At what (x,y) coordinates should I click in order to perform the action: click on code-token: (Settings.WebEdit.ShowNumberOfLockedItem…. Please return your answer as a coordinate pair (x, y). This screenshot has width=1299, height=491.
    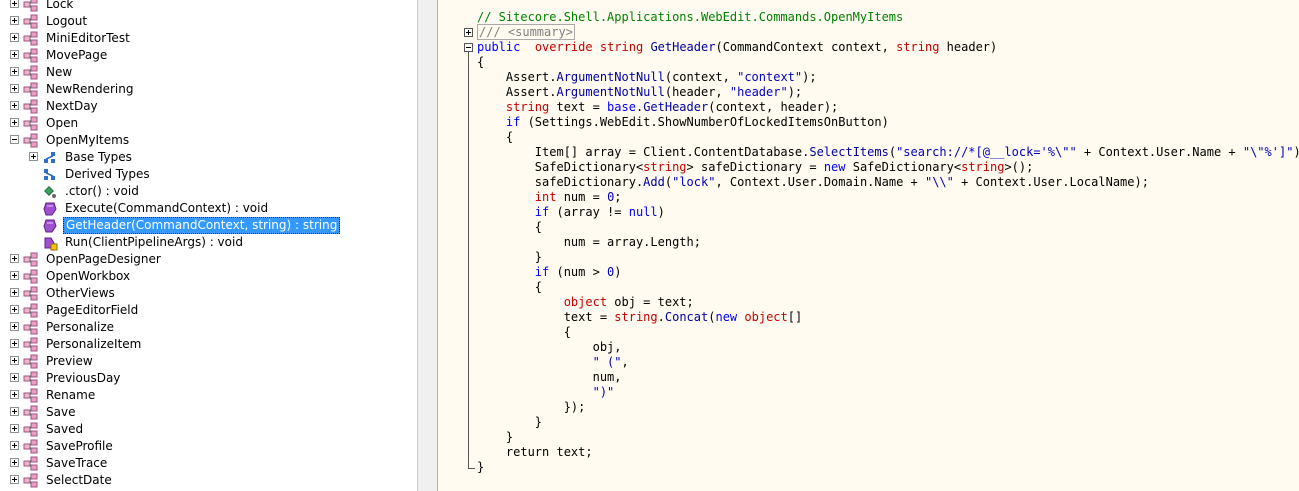
    Looking at the image, I should click on (704, 122).